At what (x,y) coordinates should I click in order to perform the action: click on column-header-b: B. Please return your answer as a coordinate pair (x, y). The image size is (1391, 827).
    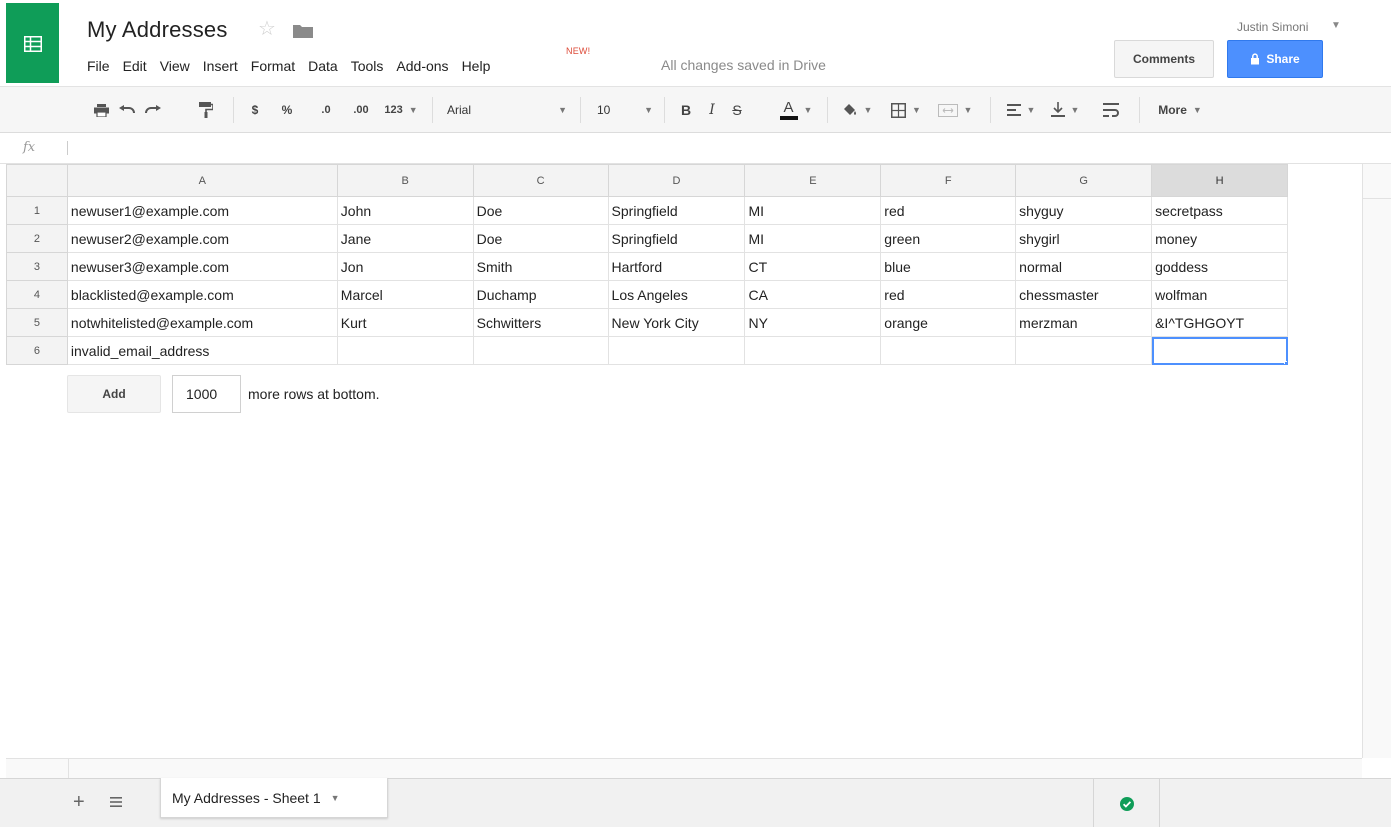
    Looking at the image, I should click on (405, 180).